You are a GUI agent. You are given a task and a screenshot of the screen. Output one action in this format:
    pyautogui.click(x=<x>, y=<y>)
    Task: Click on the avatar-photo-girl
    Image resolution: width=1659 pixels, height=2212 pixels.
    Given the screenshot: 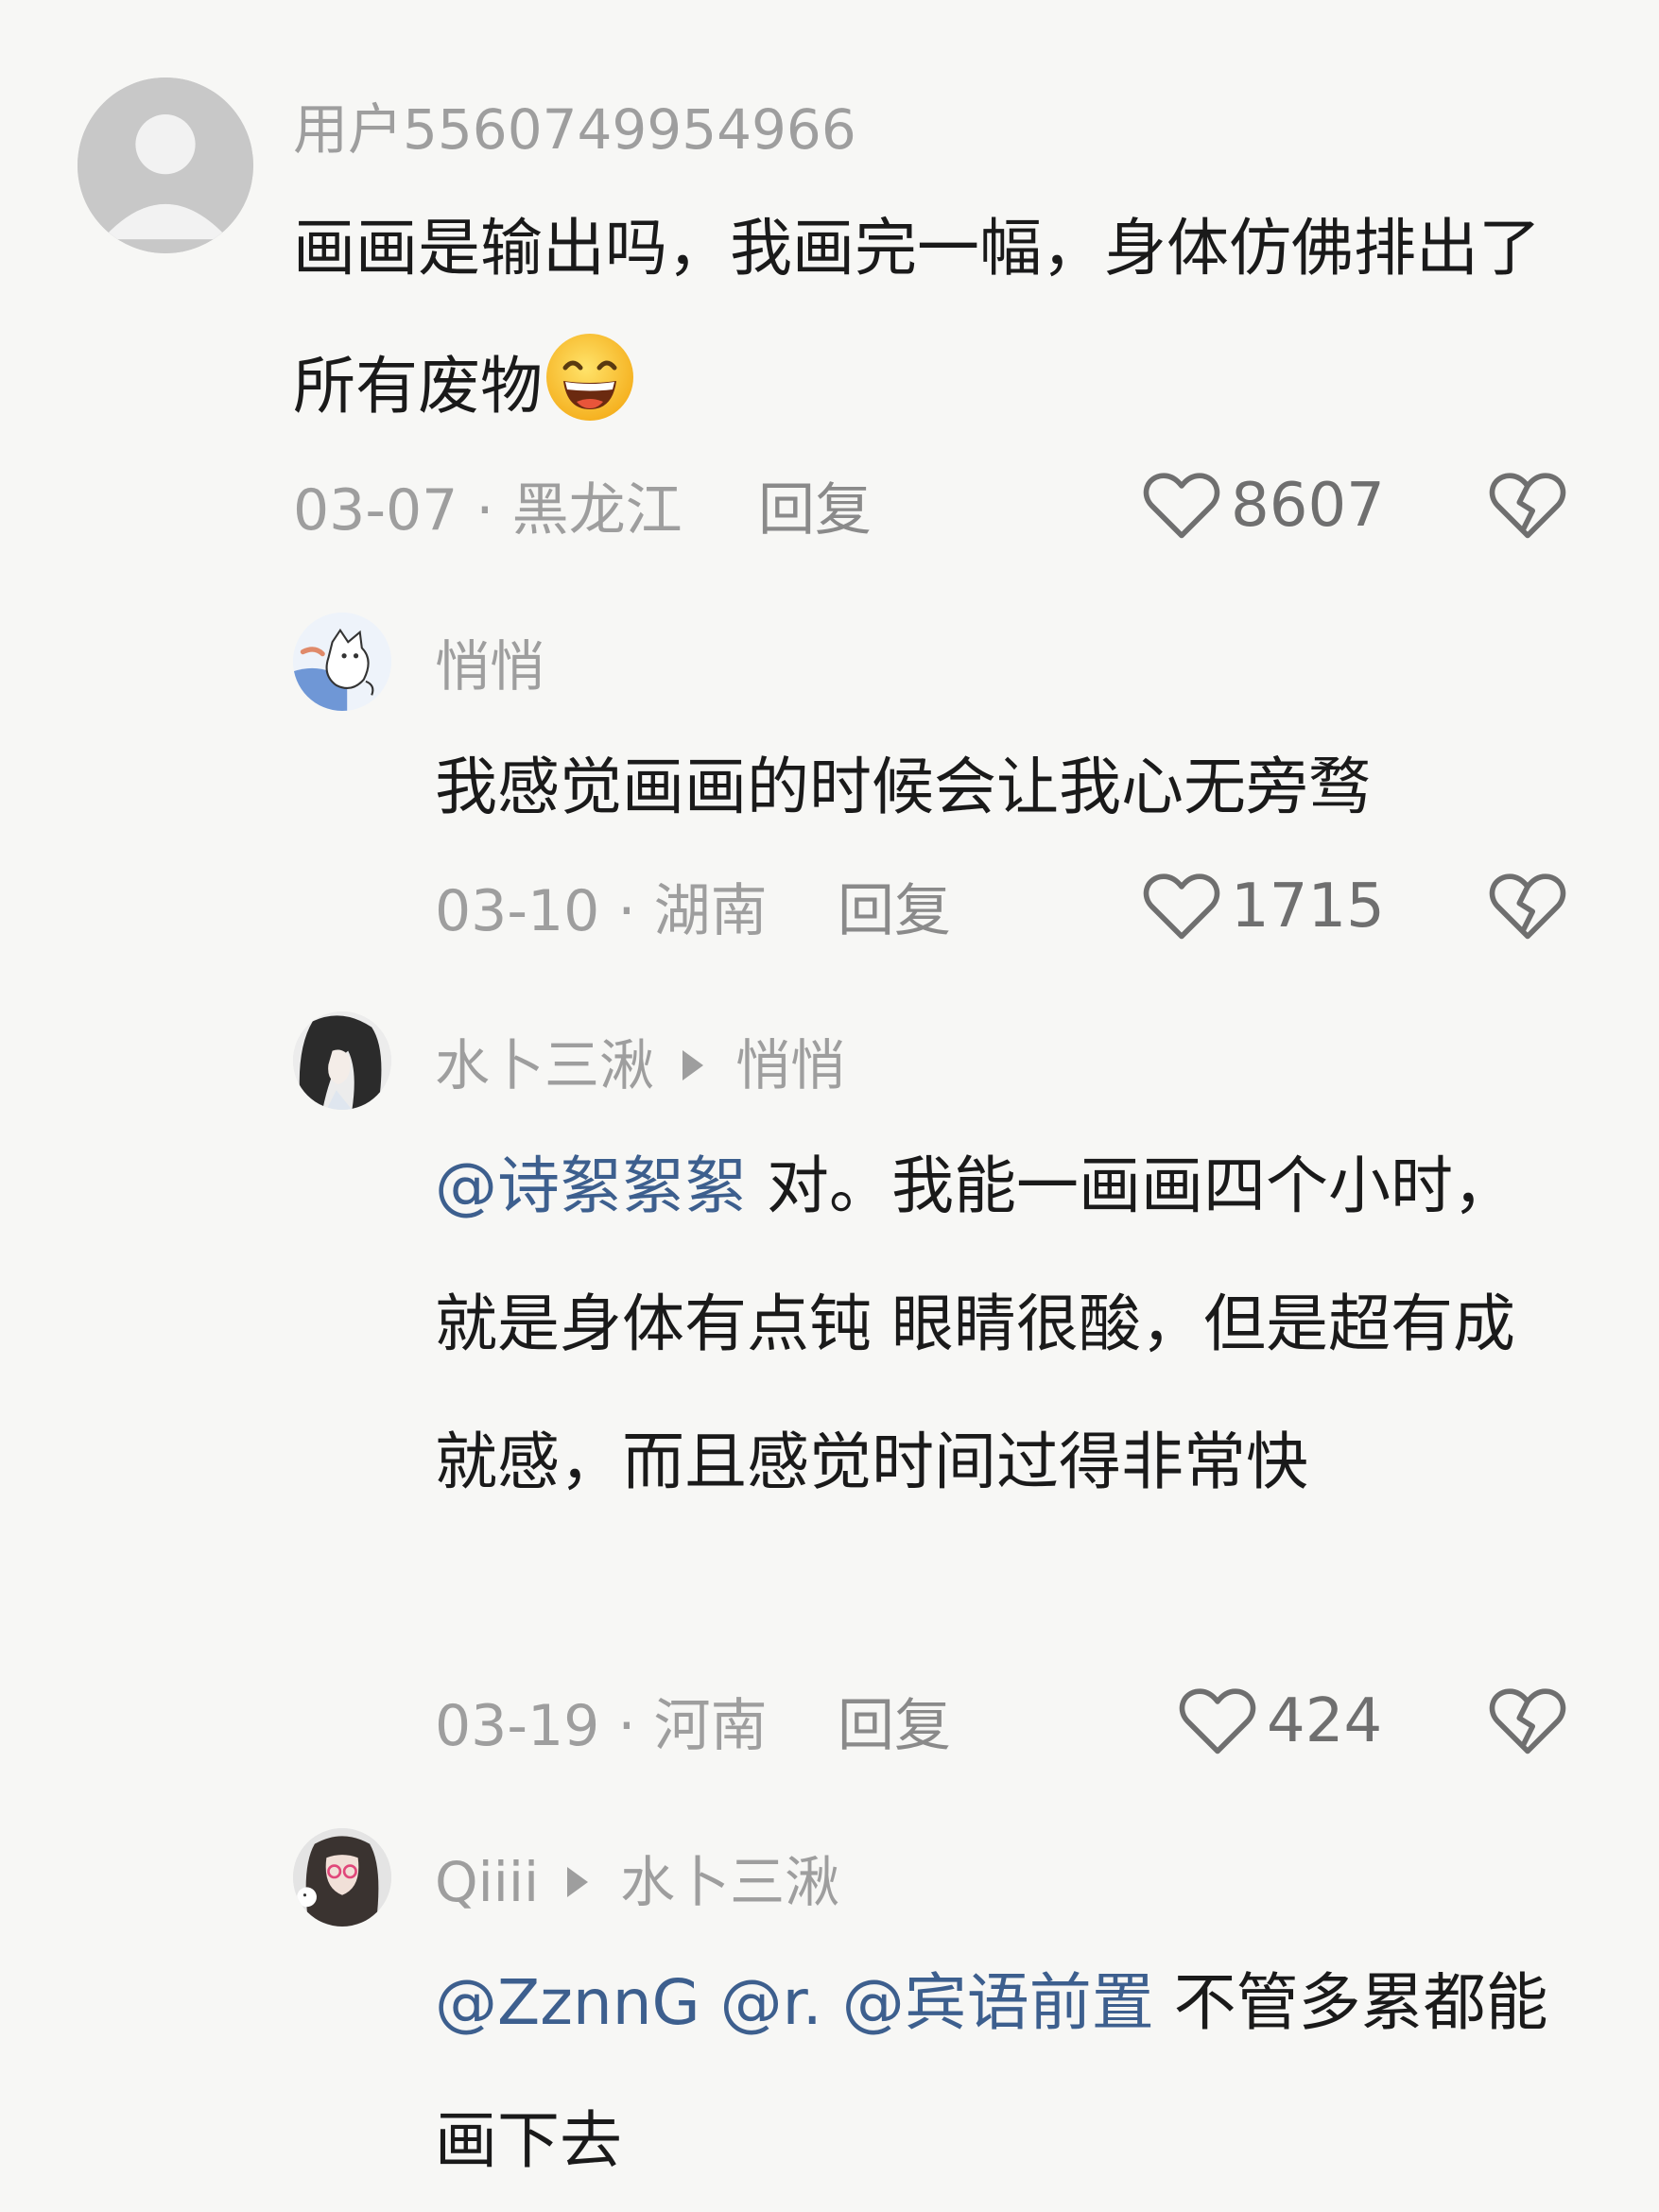 What is the action you would take?
    pyautogui.click(x=342, y=1877)
    